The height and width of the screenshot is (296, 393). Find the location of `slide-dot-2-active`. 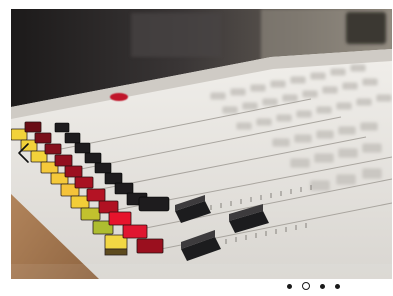

slide-dot-2-active is located at coordinates (306, 286).